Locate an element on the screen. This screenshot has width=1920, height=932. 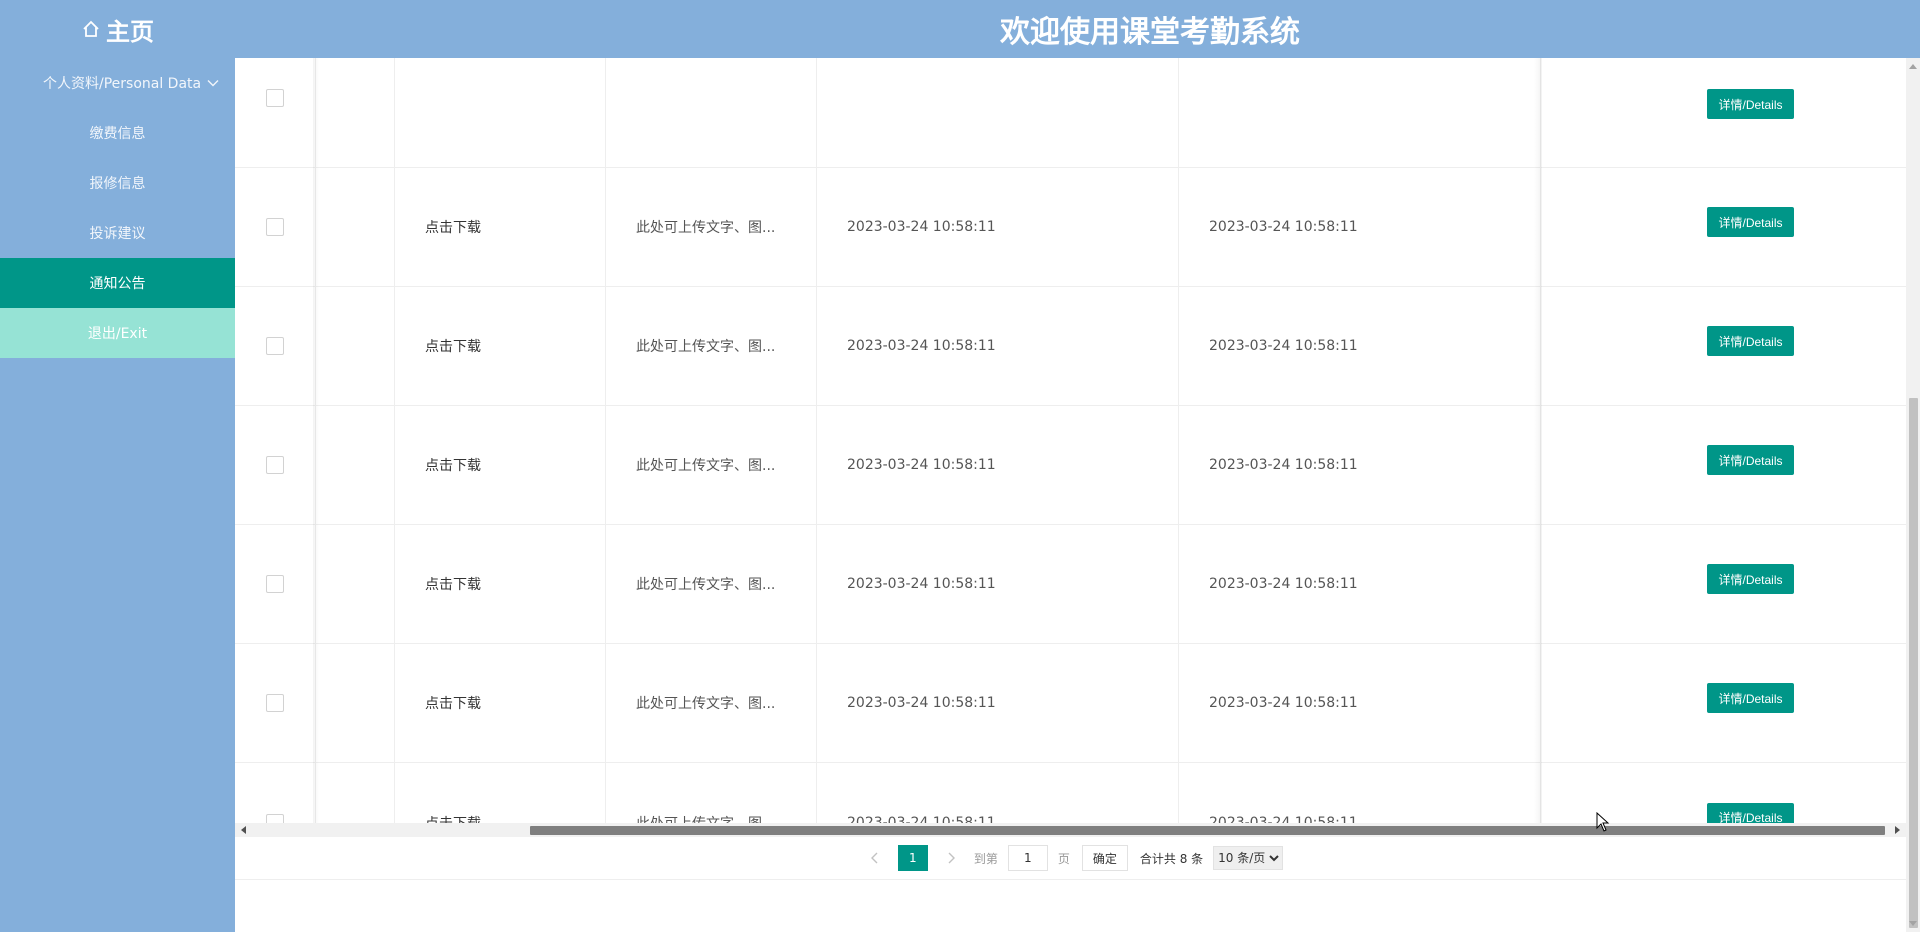
total-count: 合计共 8 条 is located at coordinates (1171, 858).